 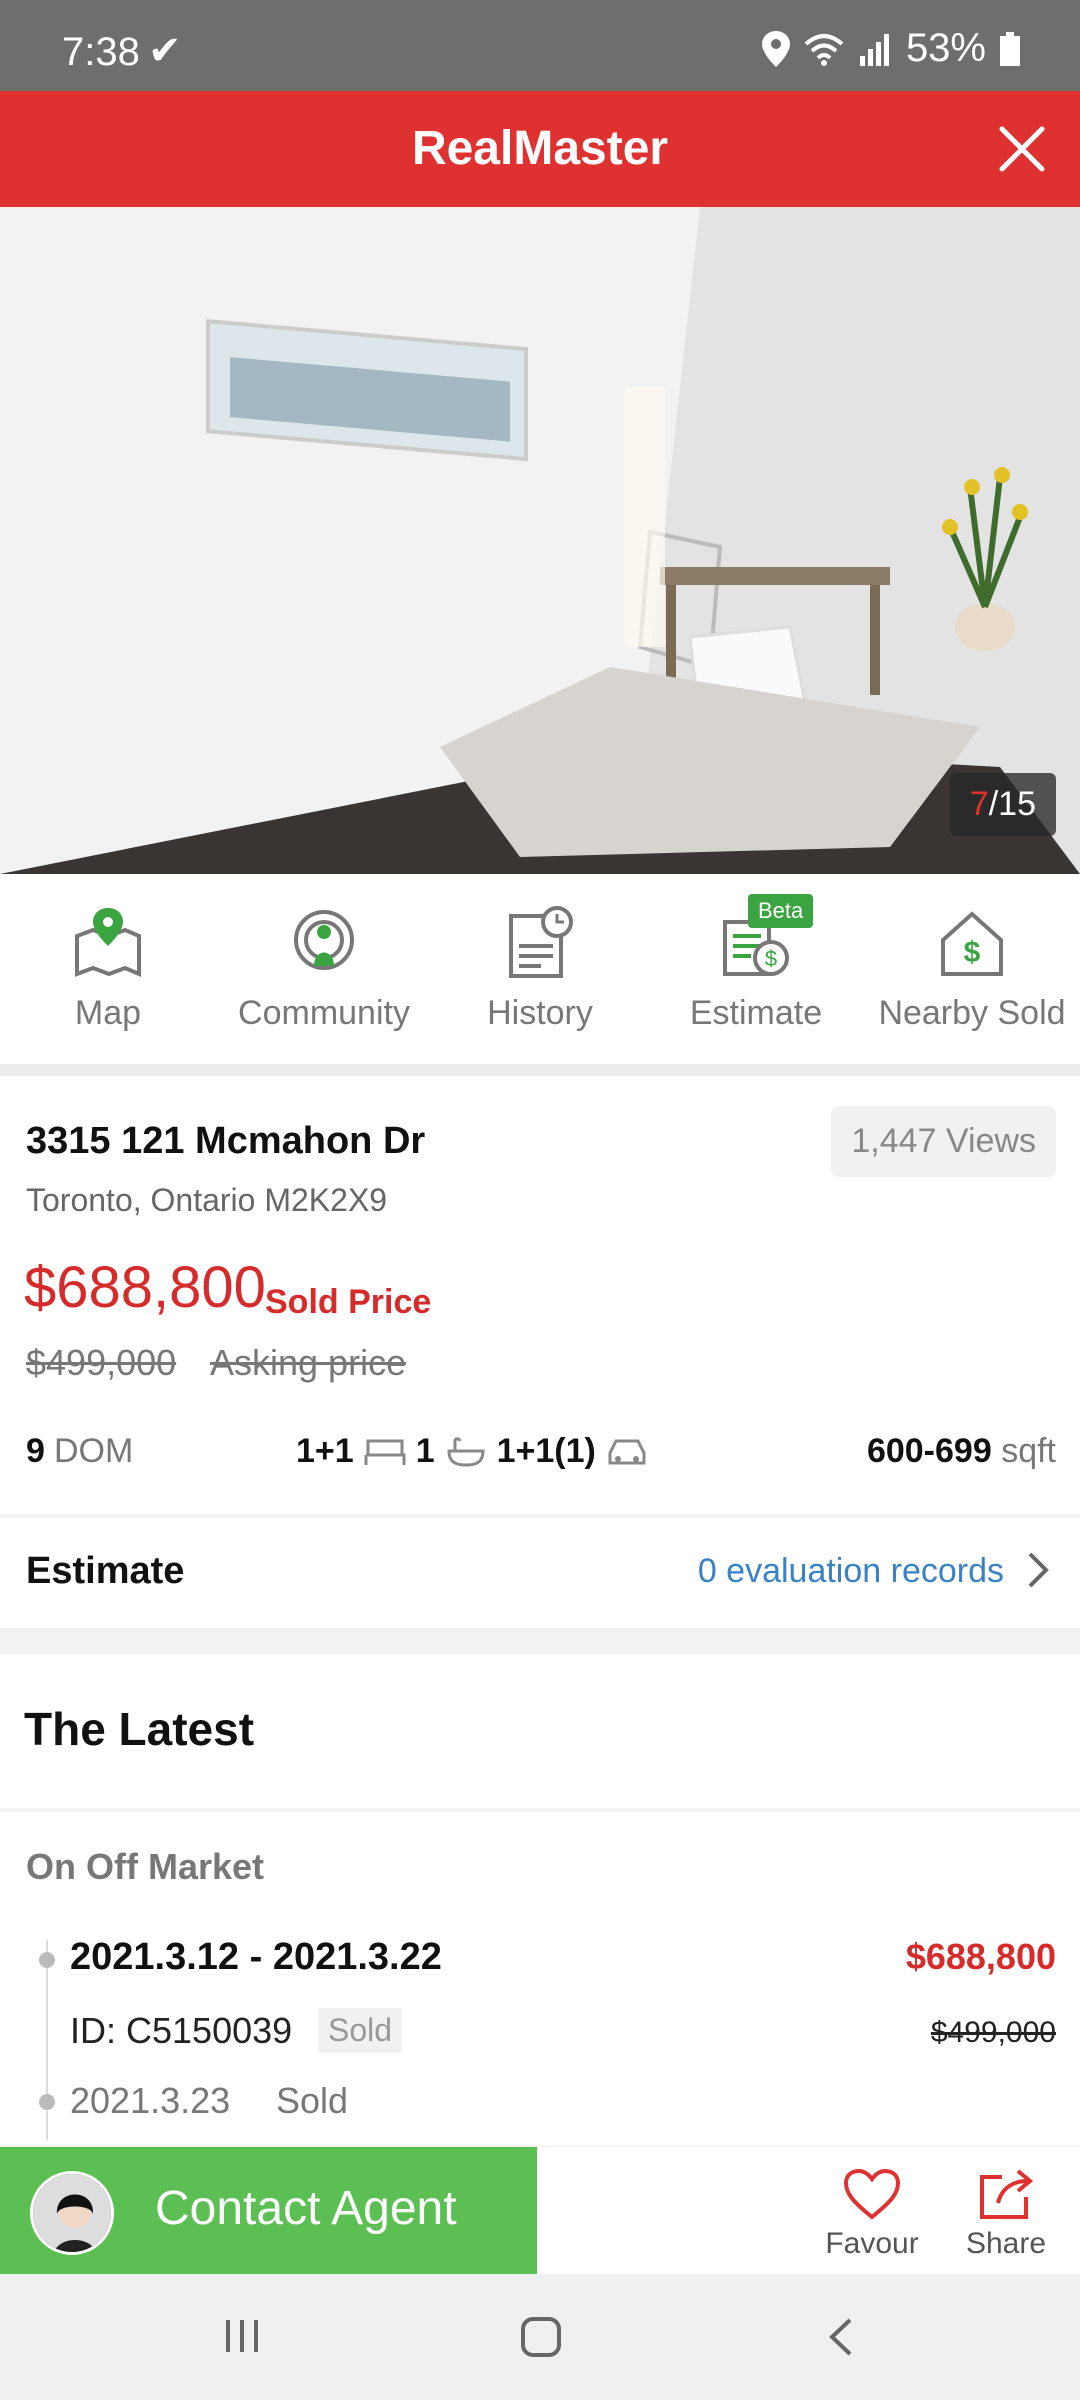 What do you see at coordinates (980, 1956) in the screenshot?
I see `record-sold-price: $688,800` at bounding box center [980, 1956].